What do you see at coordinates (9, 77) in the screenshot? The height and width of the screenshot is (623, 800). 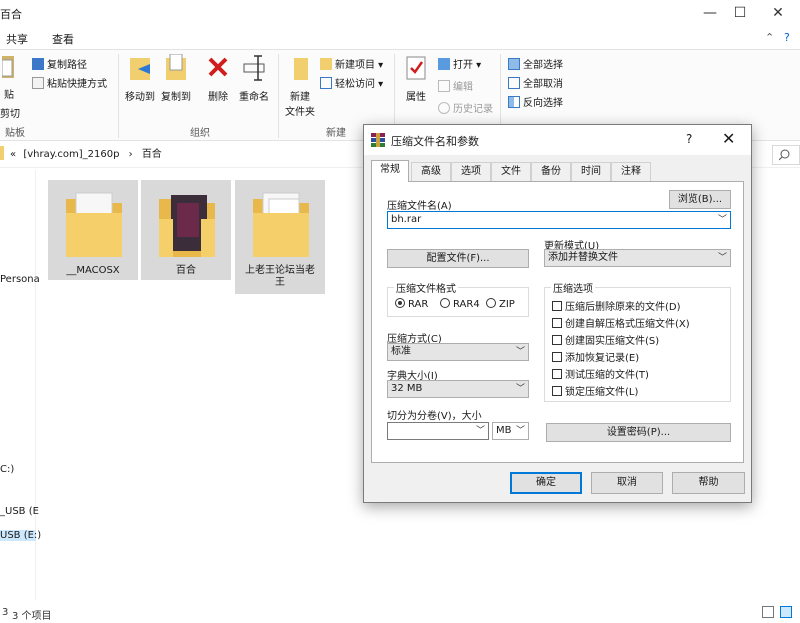 I see `paste-button: 贴` at bounding box center [9, 77].